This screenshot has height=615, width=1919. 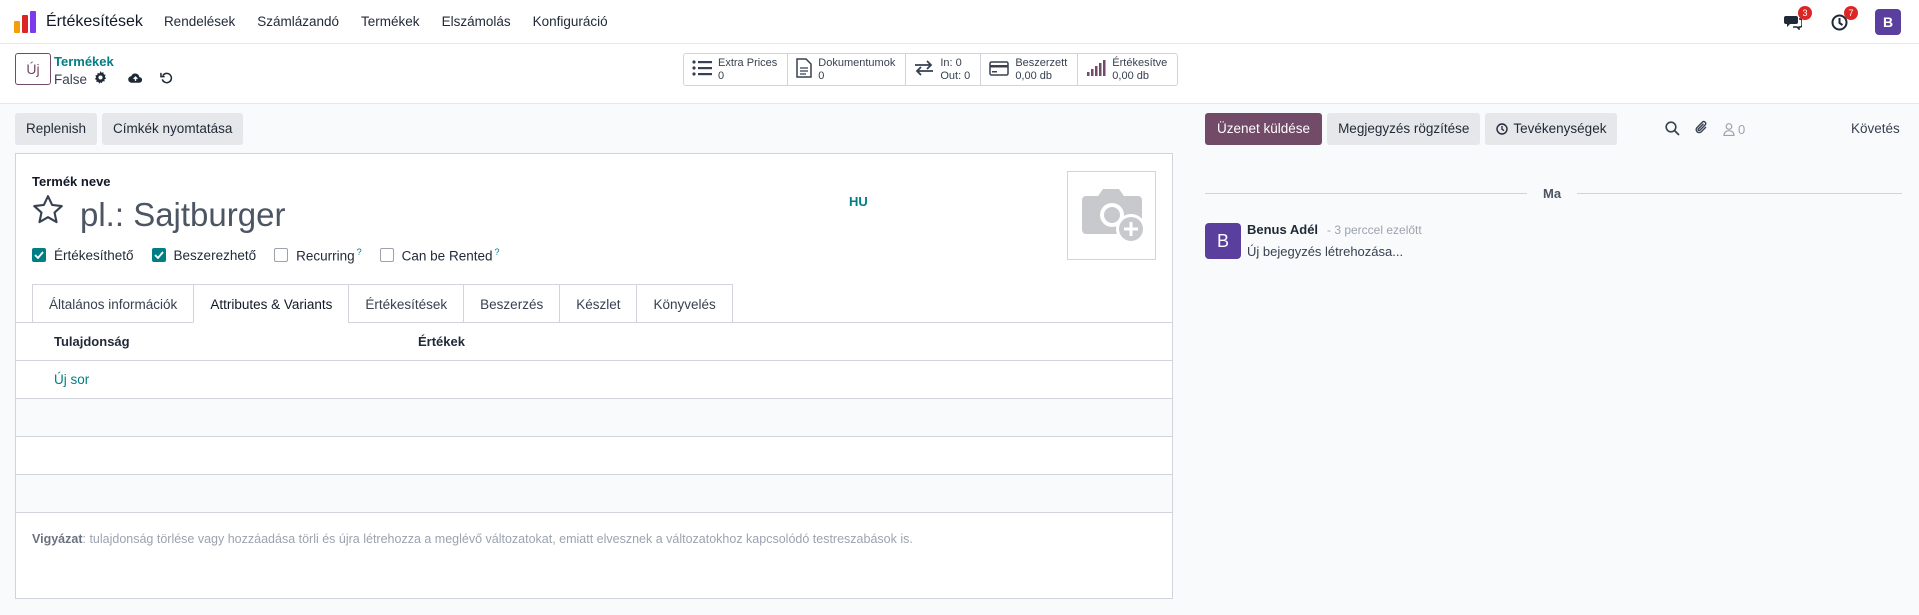 What do you see at coordinates (71, 181) in the screenshot?
I see `product-name-label: Termék neve` at bounding box center [71, 181].